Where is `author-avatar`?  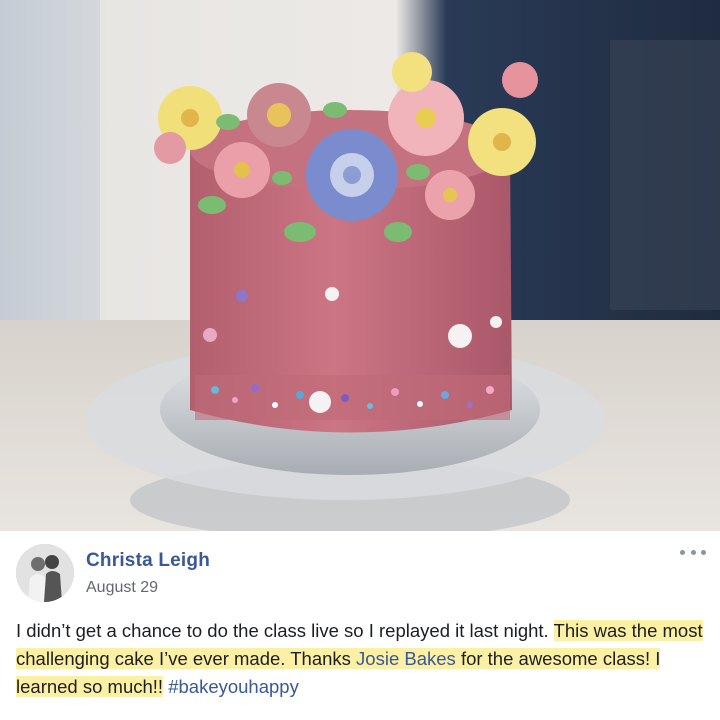
author-avatar is located at coordinates (45, 573).